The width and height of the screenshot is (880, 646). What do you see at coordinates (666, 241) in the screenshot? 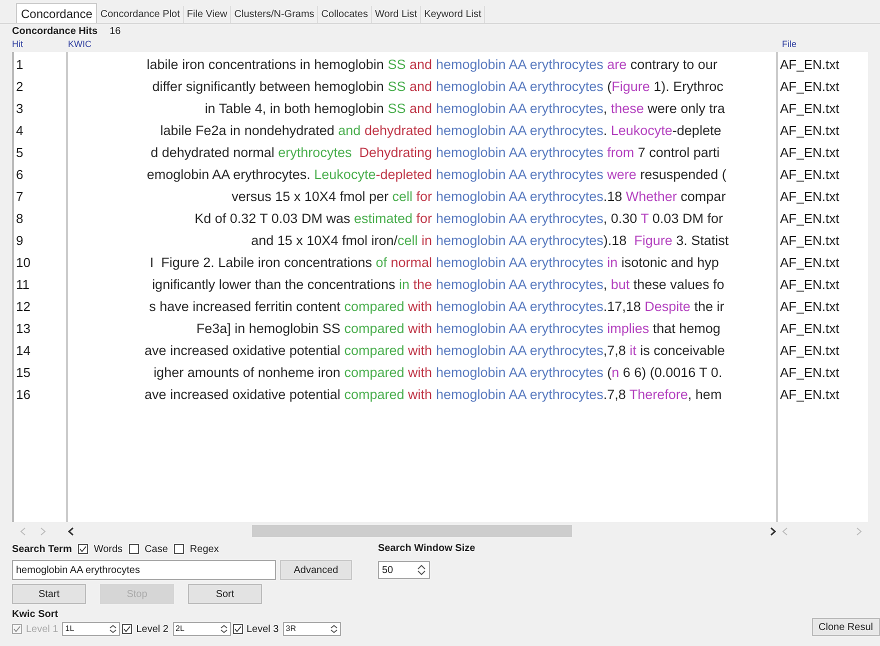
I see `right-context: ).18 Figure 3. Statist` at bounding box center [666, 241].